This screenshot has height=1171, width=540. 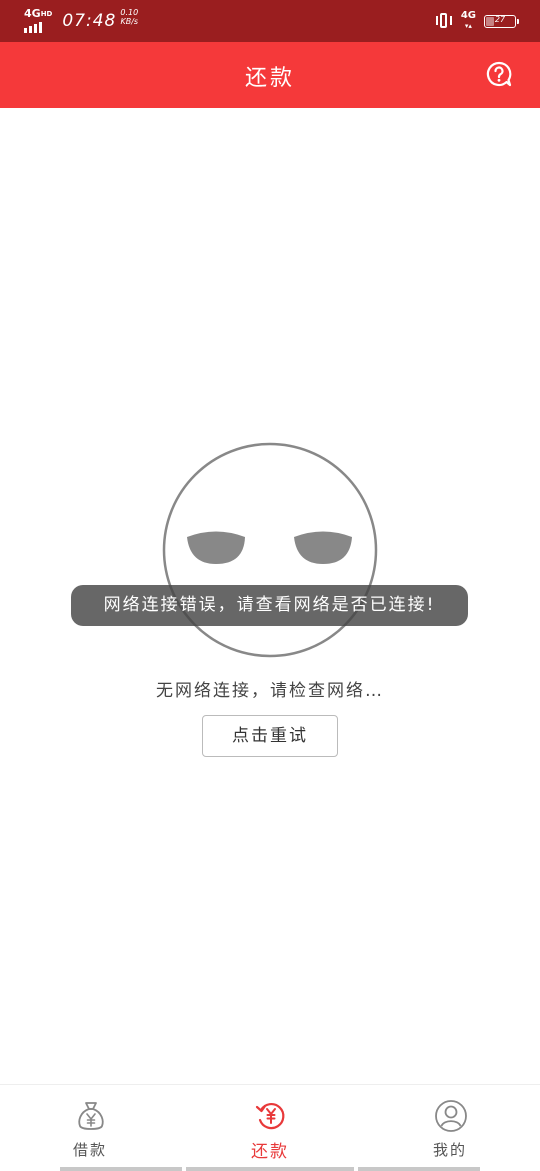 I want to click on bottom-tab-bar: 借款 还款 我的, so click(x=270, y=1127).